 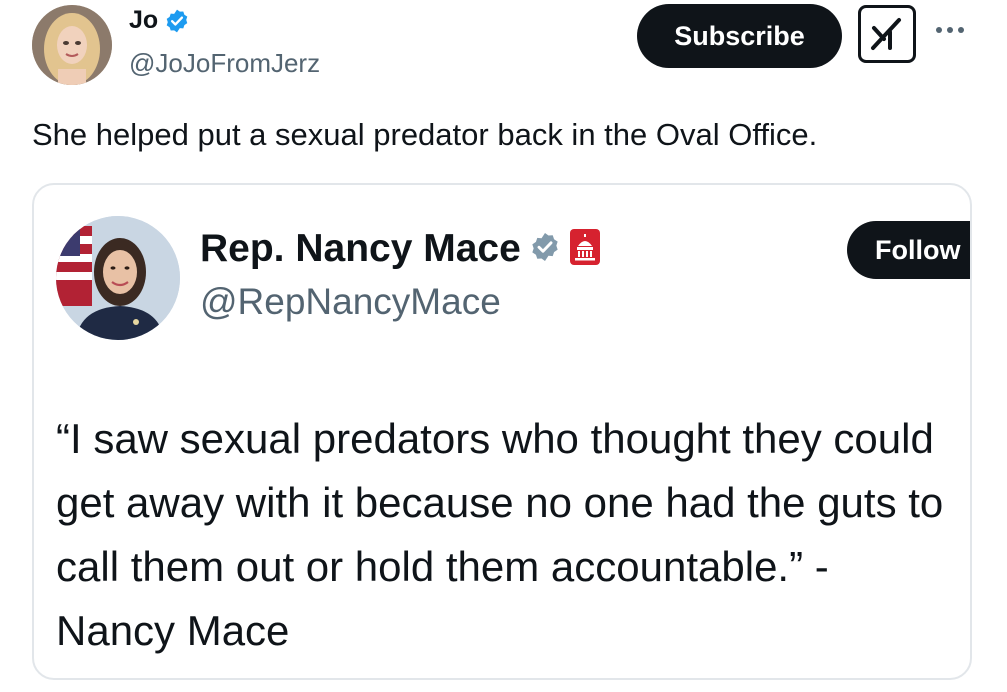 What do you see at coordinates (908, 250) in the screenshot?
I see `follow-button: Follow` at bounding box center [908, 250].